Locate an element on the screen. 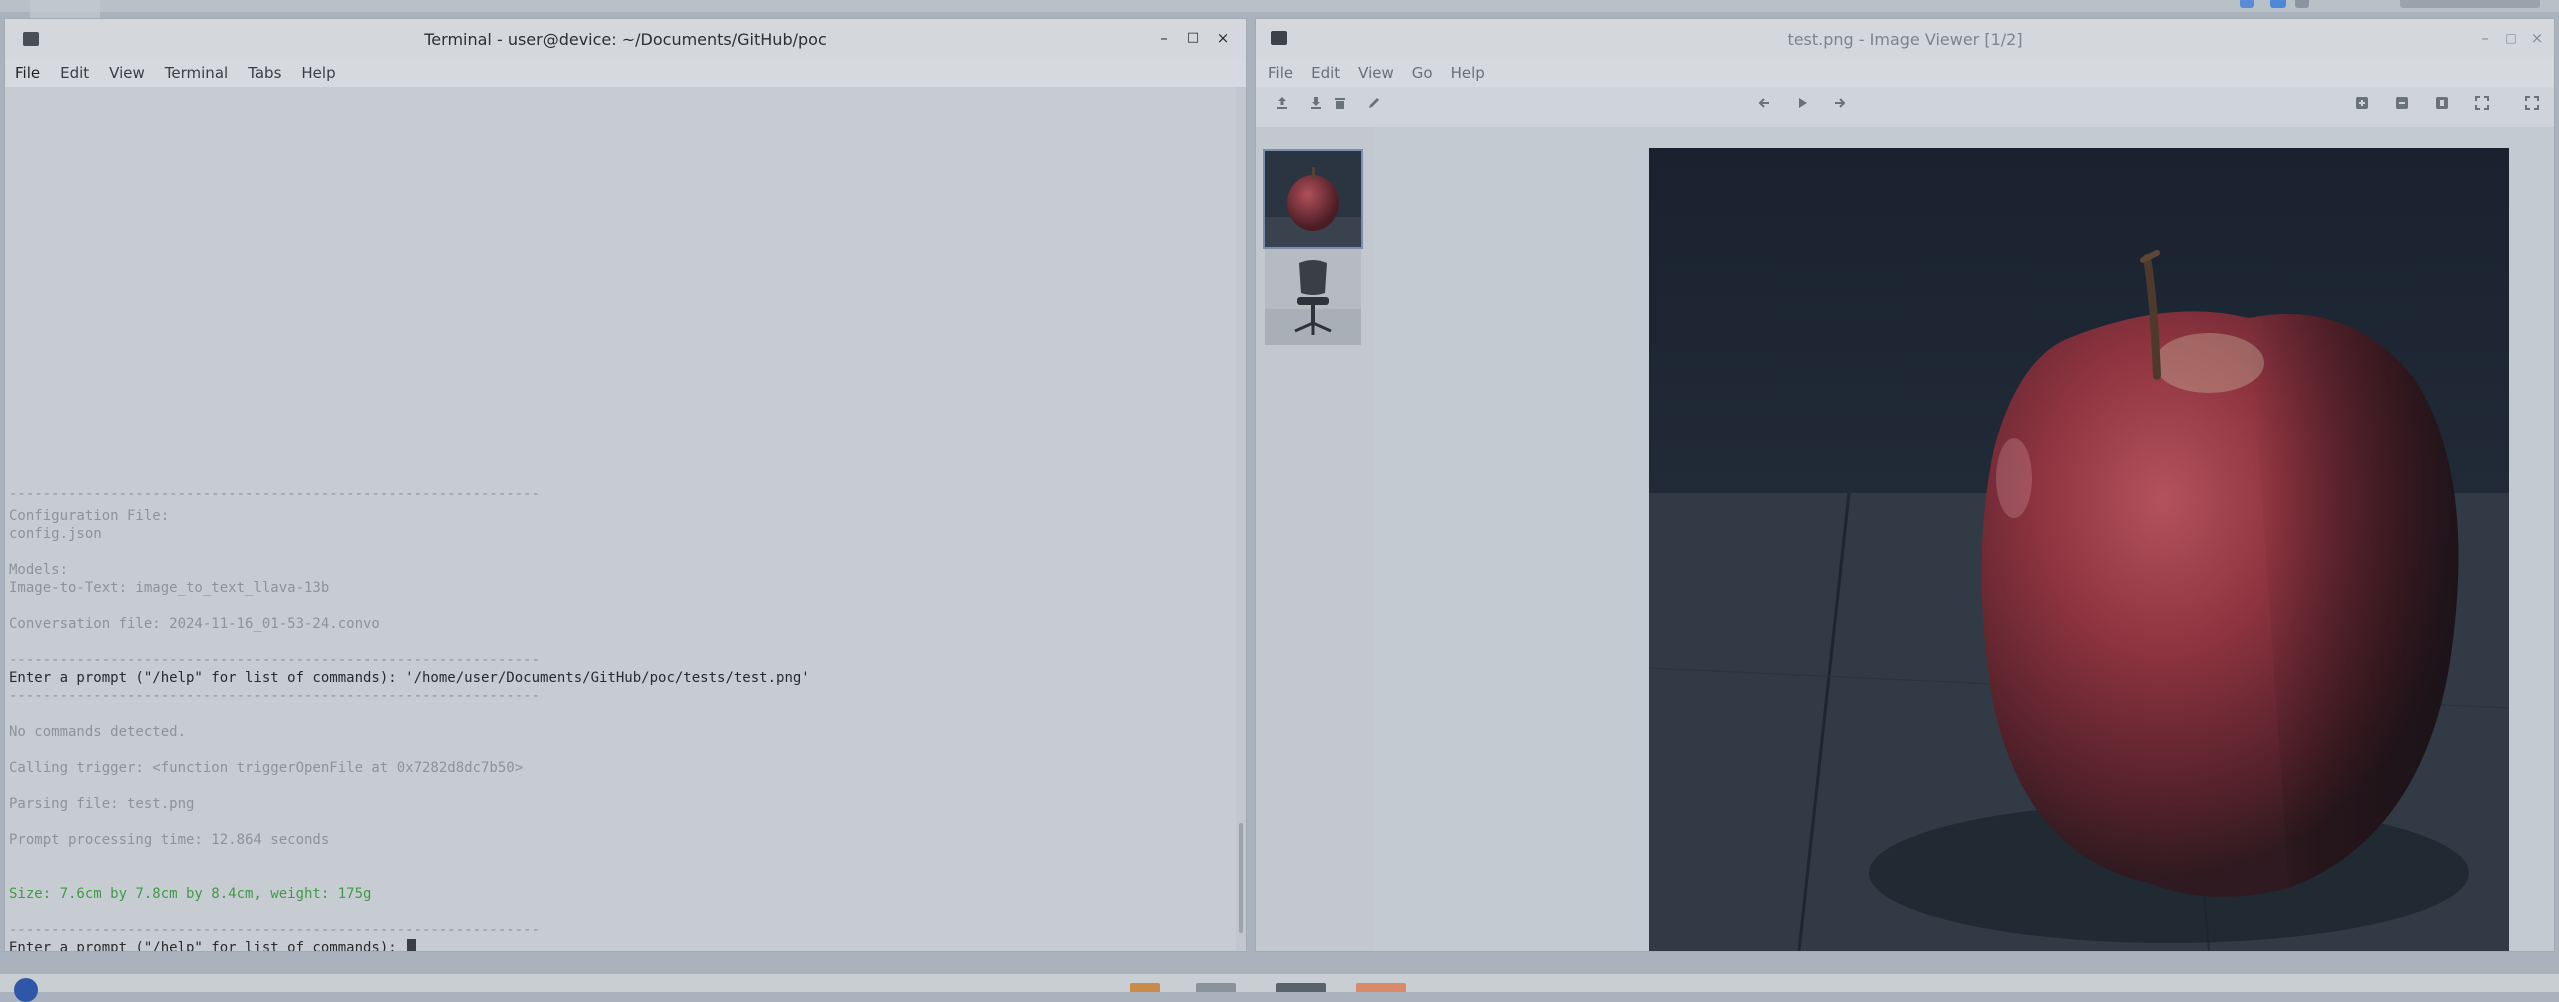 The image size is (2559, 1002). save-icon is located at coordinates (1316, 106).